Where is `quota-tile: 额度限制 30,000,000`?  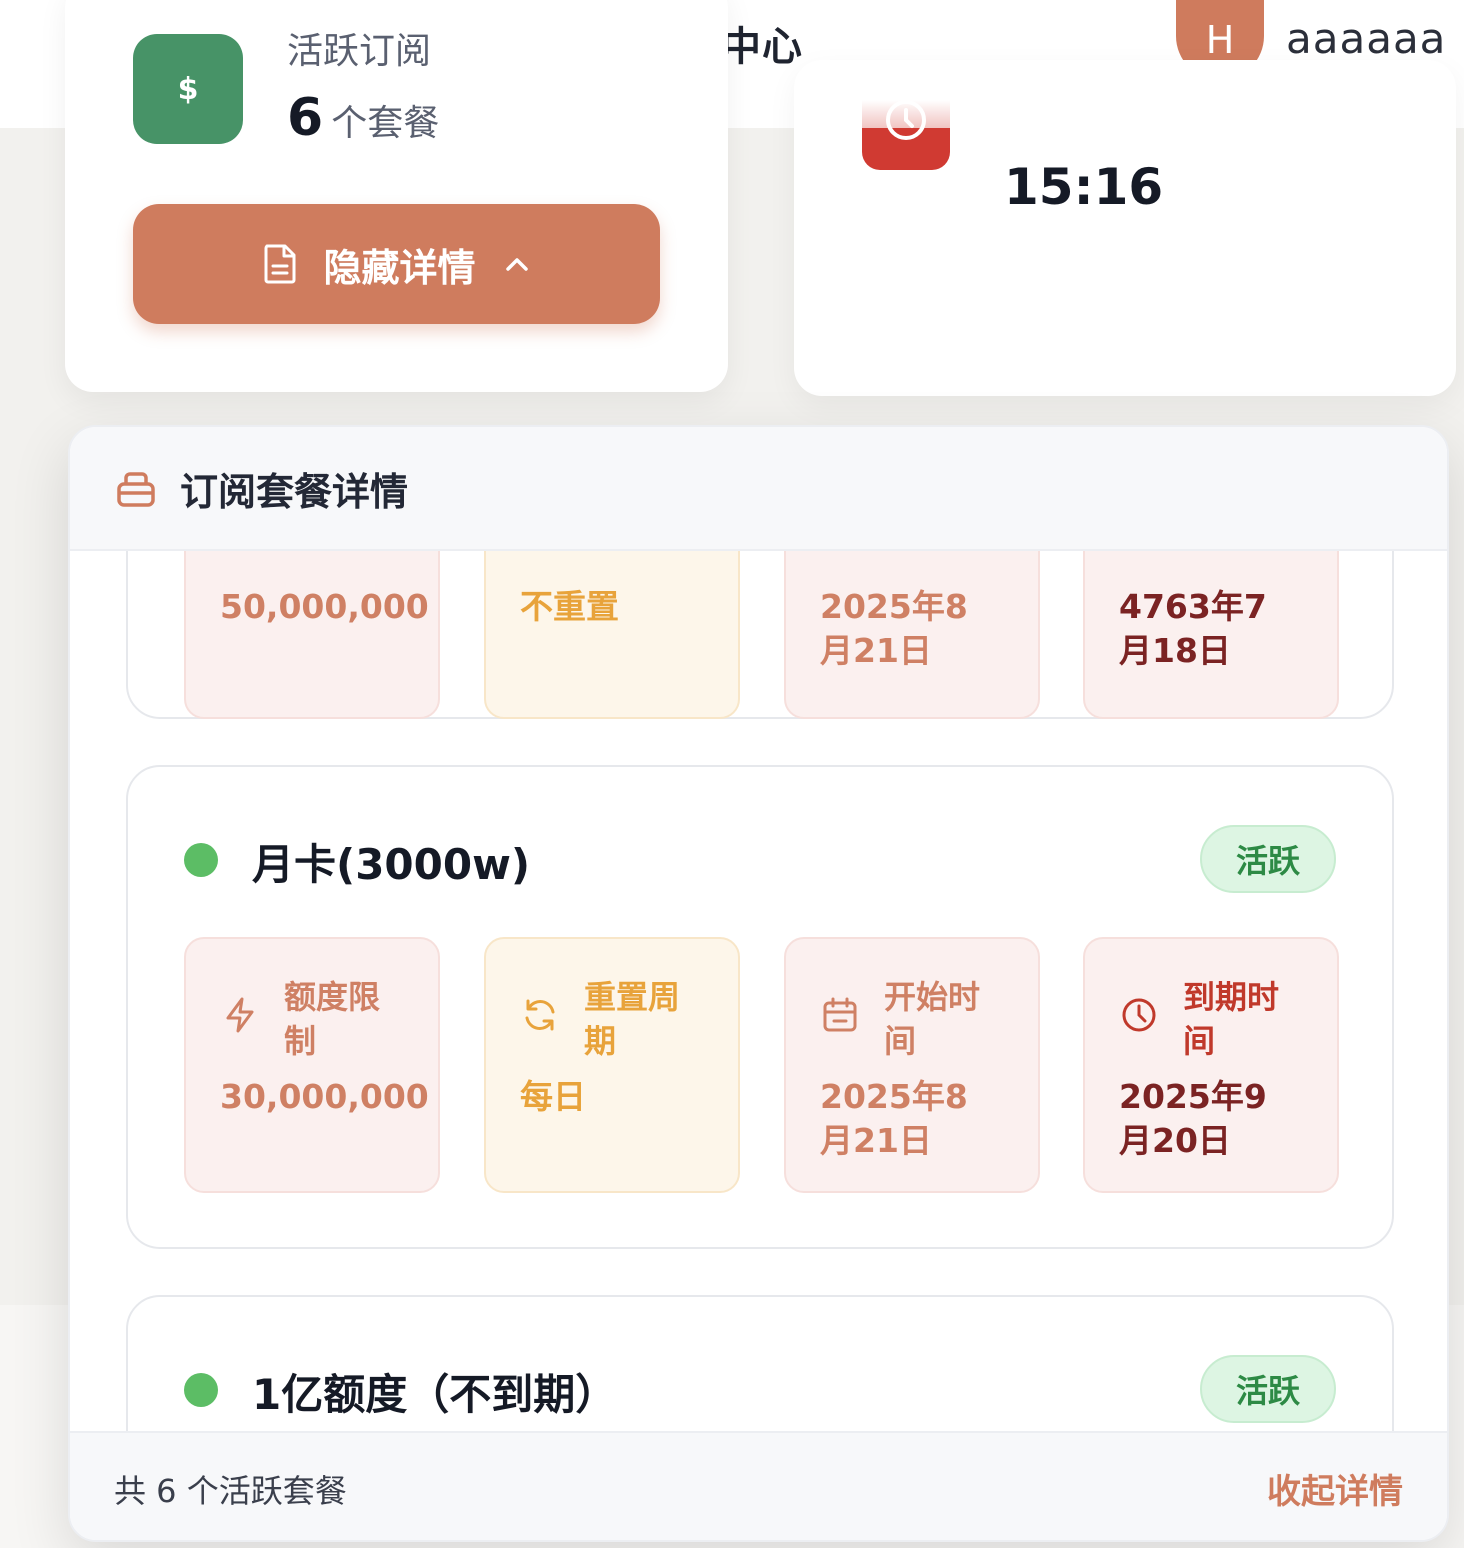
quota-tile: 额度限制 30,000,000 is located at coordinates (312, 1065).